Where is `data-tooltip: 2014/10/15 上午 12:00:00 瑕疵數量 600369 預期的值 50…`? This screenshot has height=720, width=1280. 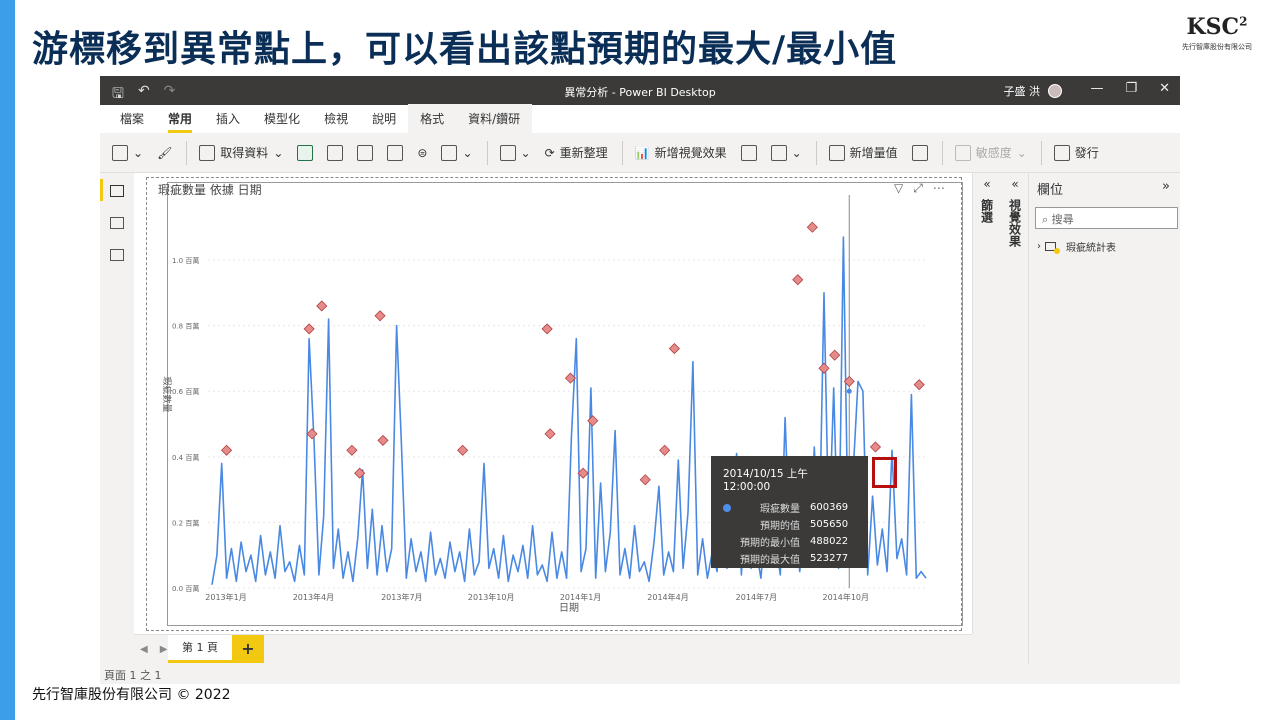 data-tooltip: 2014/10/15 上午 12:00:00 瑕疵數量 600369 預期的值 50… is located at coordinates (789, 512).